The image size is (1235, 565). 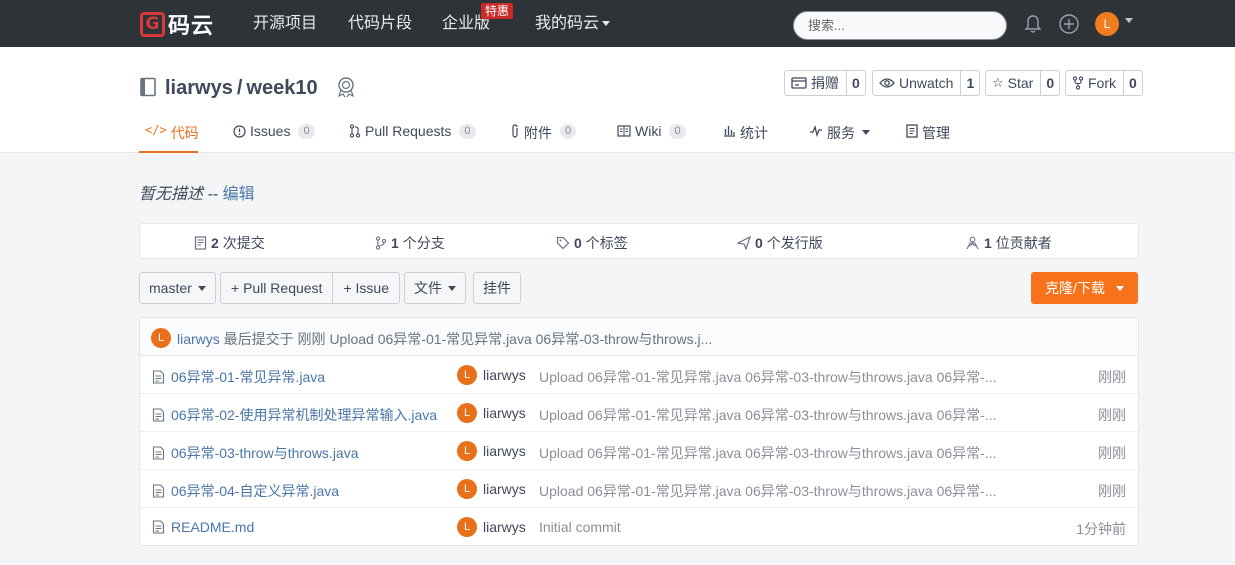 I want to click on unwatch-button: Unwatch 1, so click(x=926, y=83).